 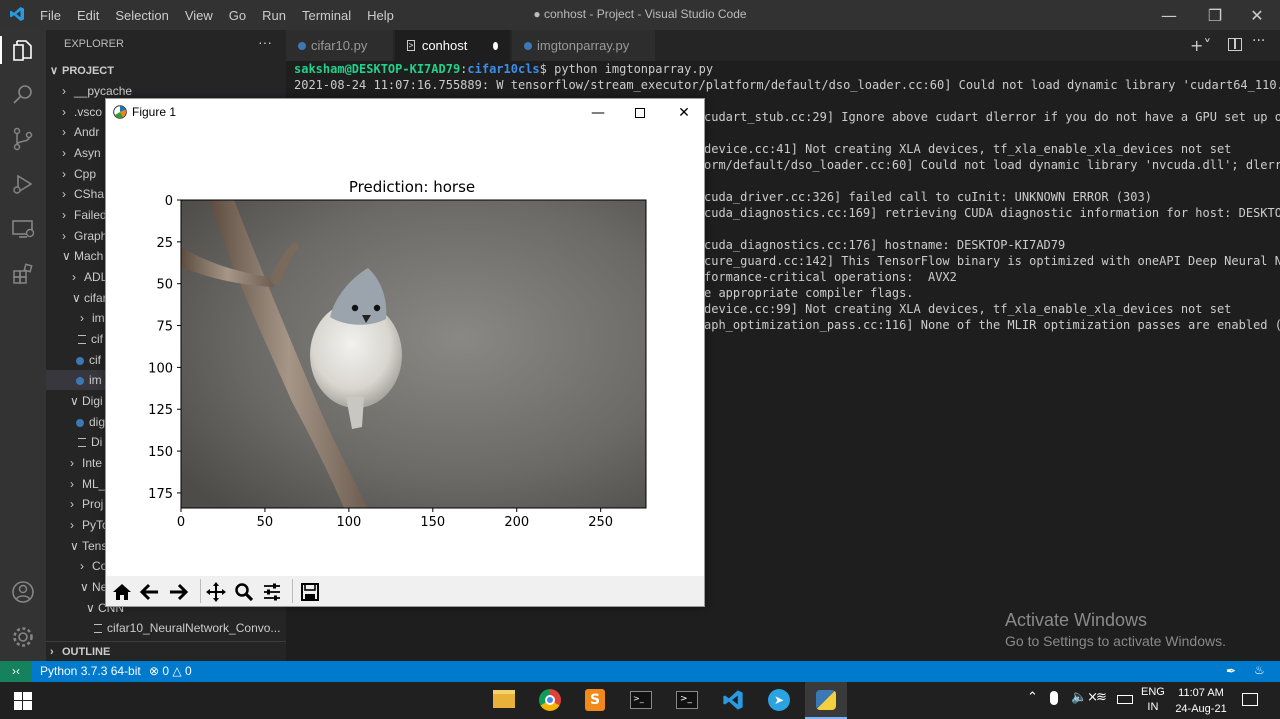 I want to click on prompt-command: $ python imgtonparray.py, so click(x=626, y=69).